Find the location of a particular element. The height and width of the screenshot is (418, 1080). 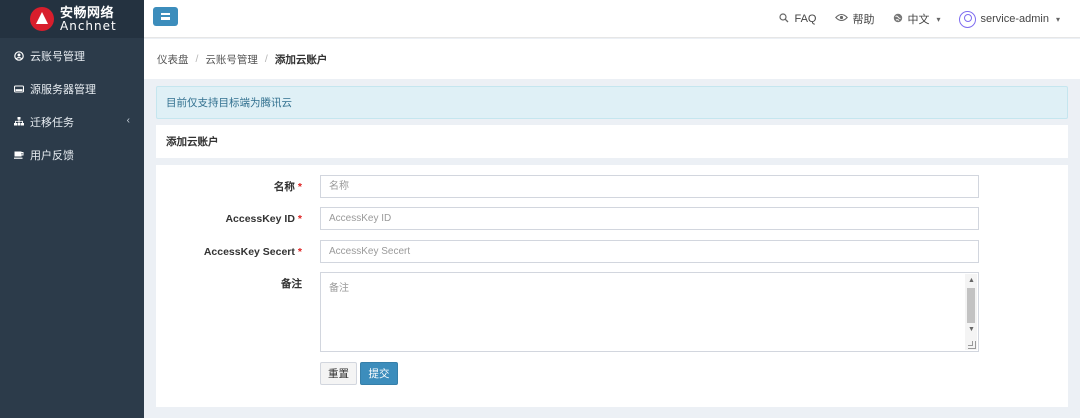

breadcrumb-item-dashboard: 仪表盘 is located at coordinates (173, 59).